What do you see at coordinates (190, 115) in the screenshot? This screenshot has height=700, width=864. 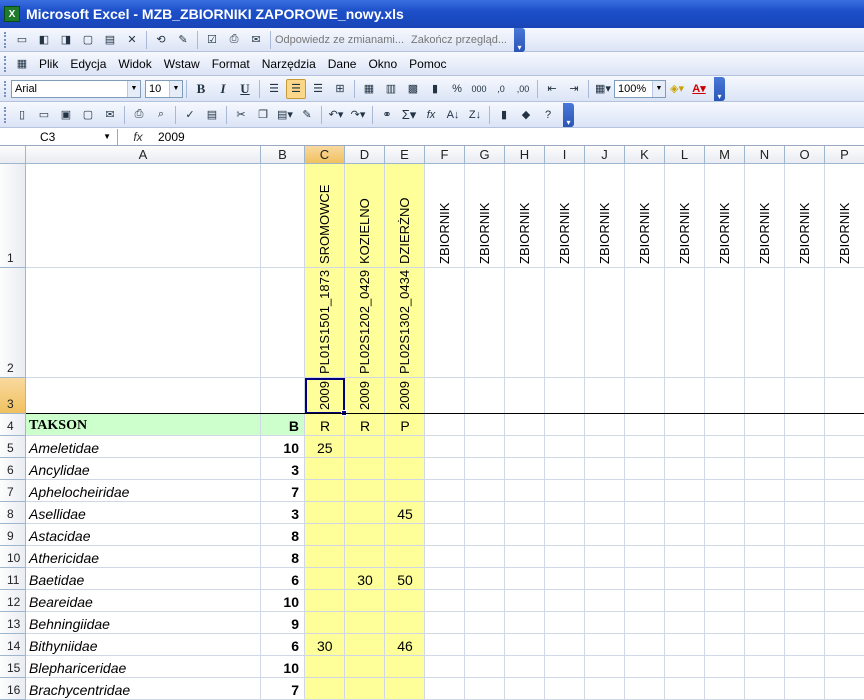 I see `spelling-icon: ✓` at bounding box center [190, 115].